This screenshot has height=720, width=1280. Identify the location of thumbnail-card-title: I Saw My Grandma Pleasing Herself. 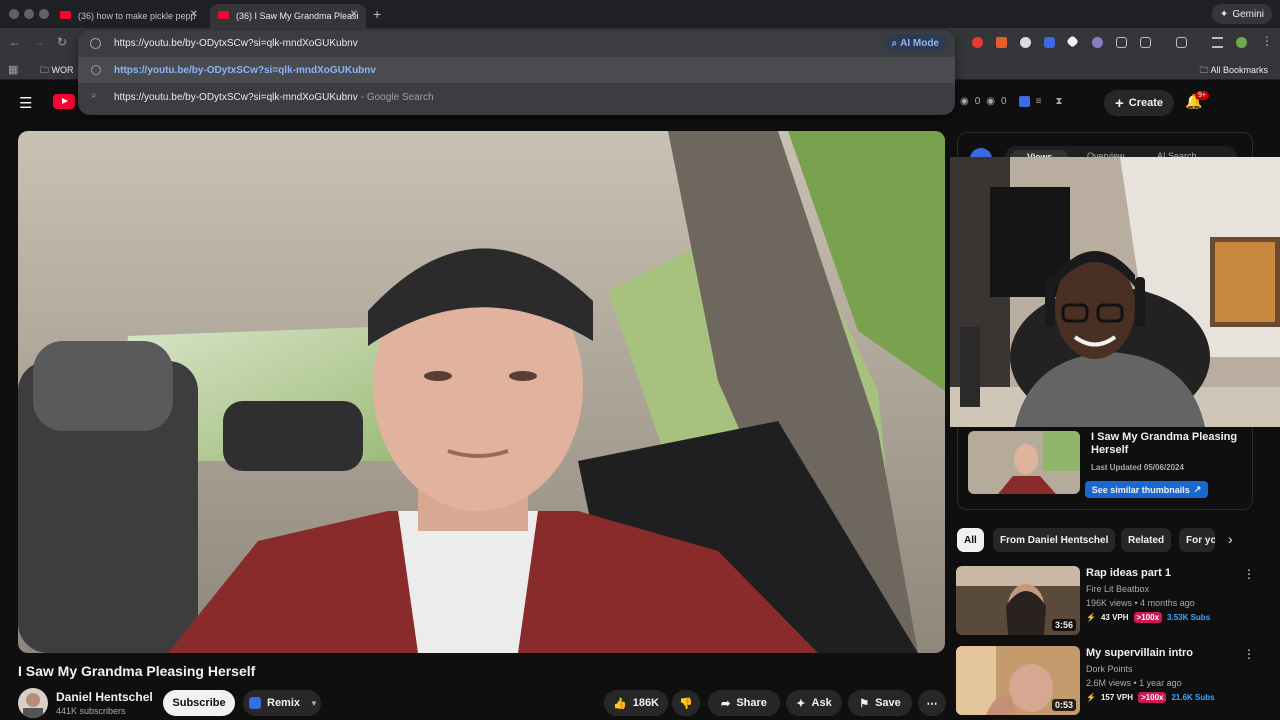
(1164, 443).